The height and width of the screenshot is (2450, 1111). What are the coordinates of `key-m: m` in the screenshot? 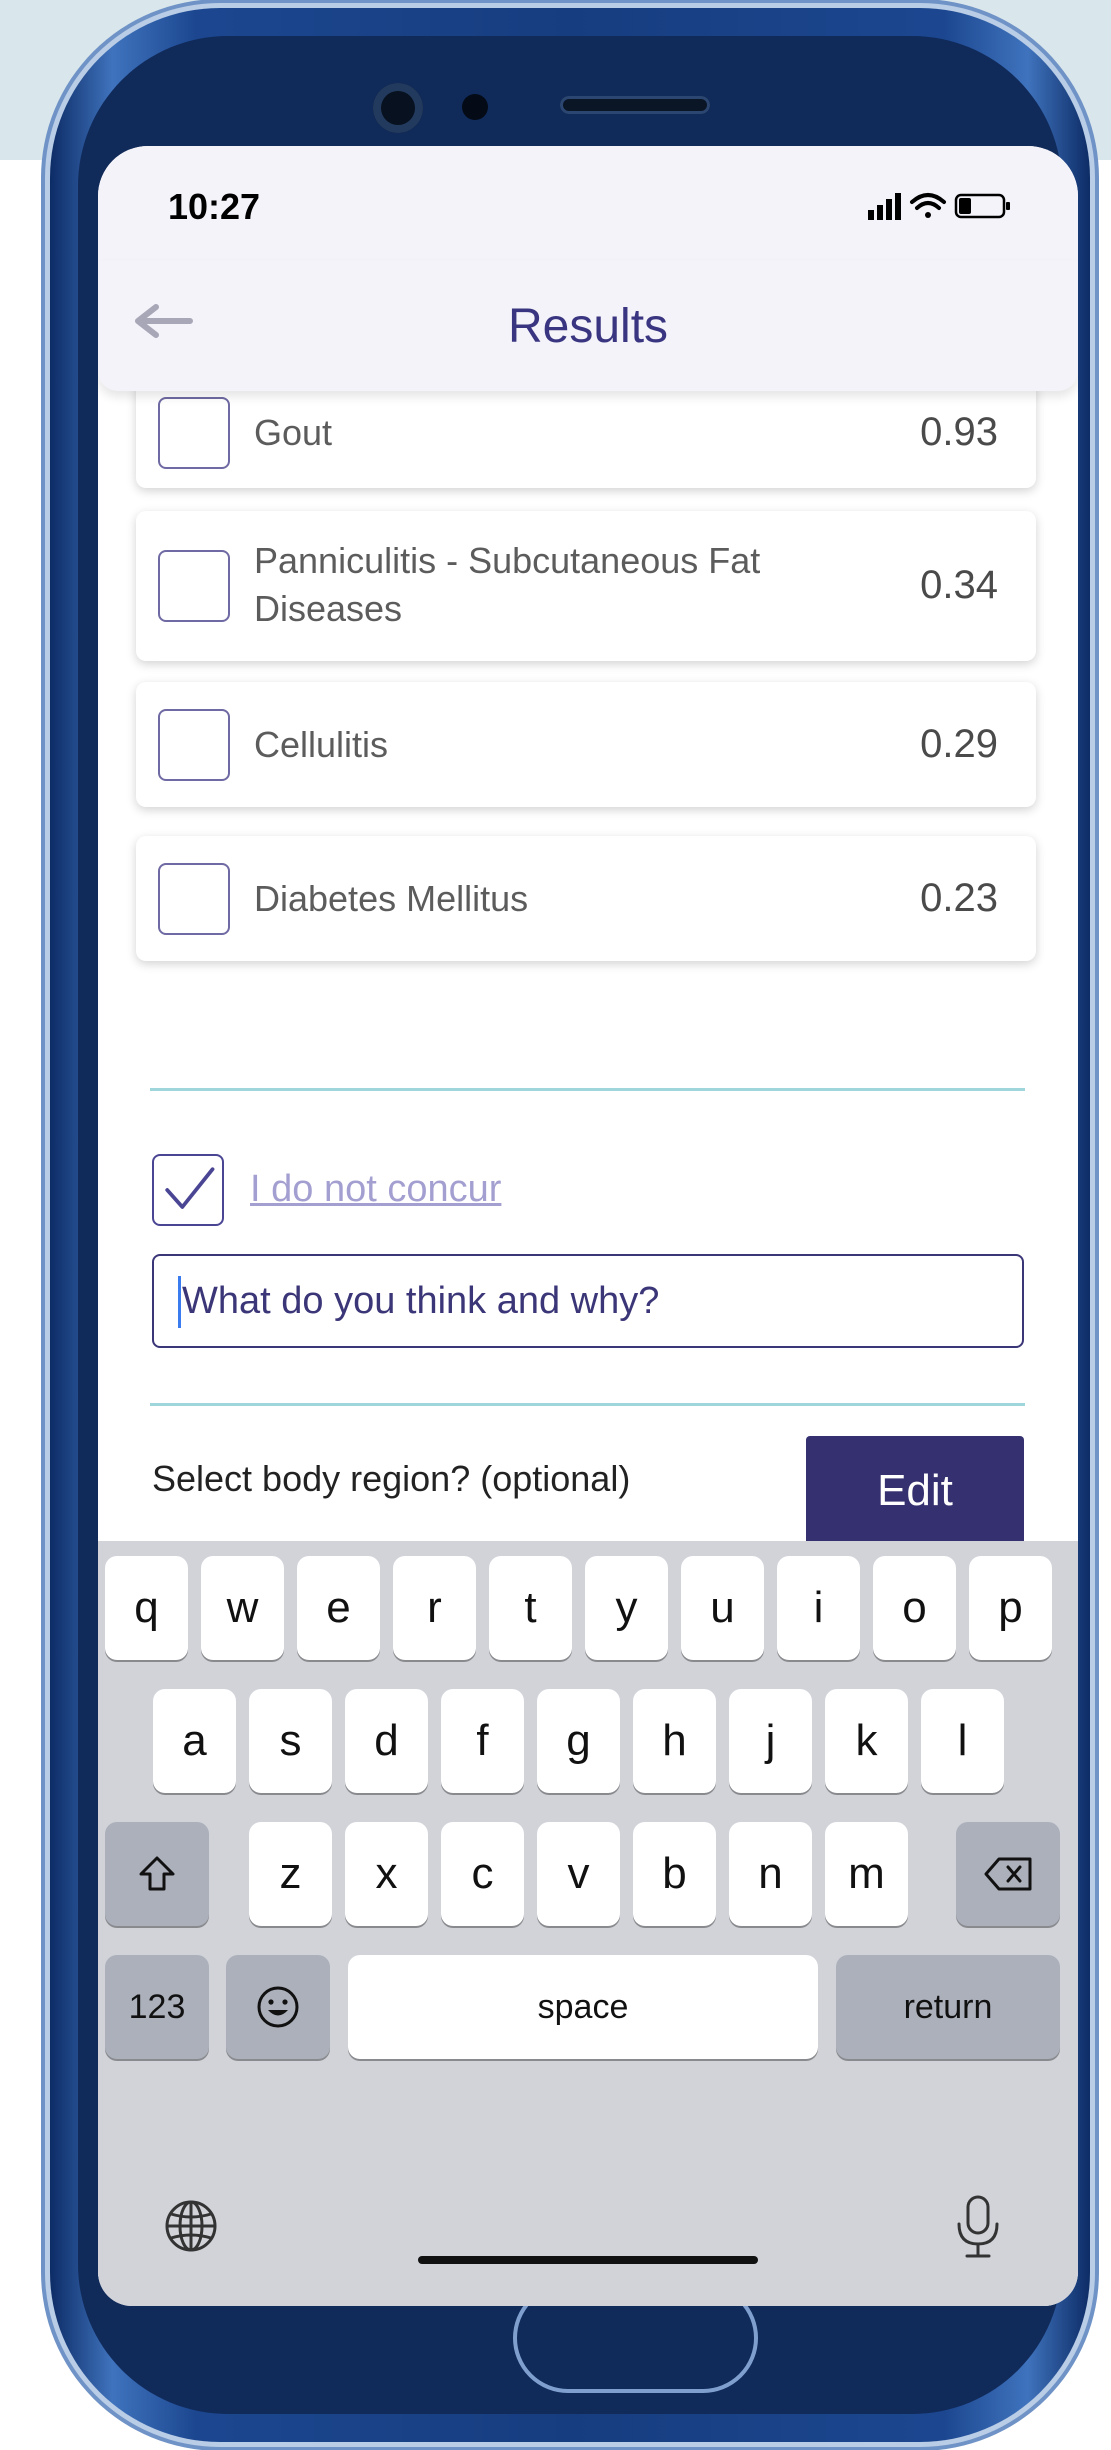 It's located at (866, 1874).